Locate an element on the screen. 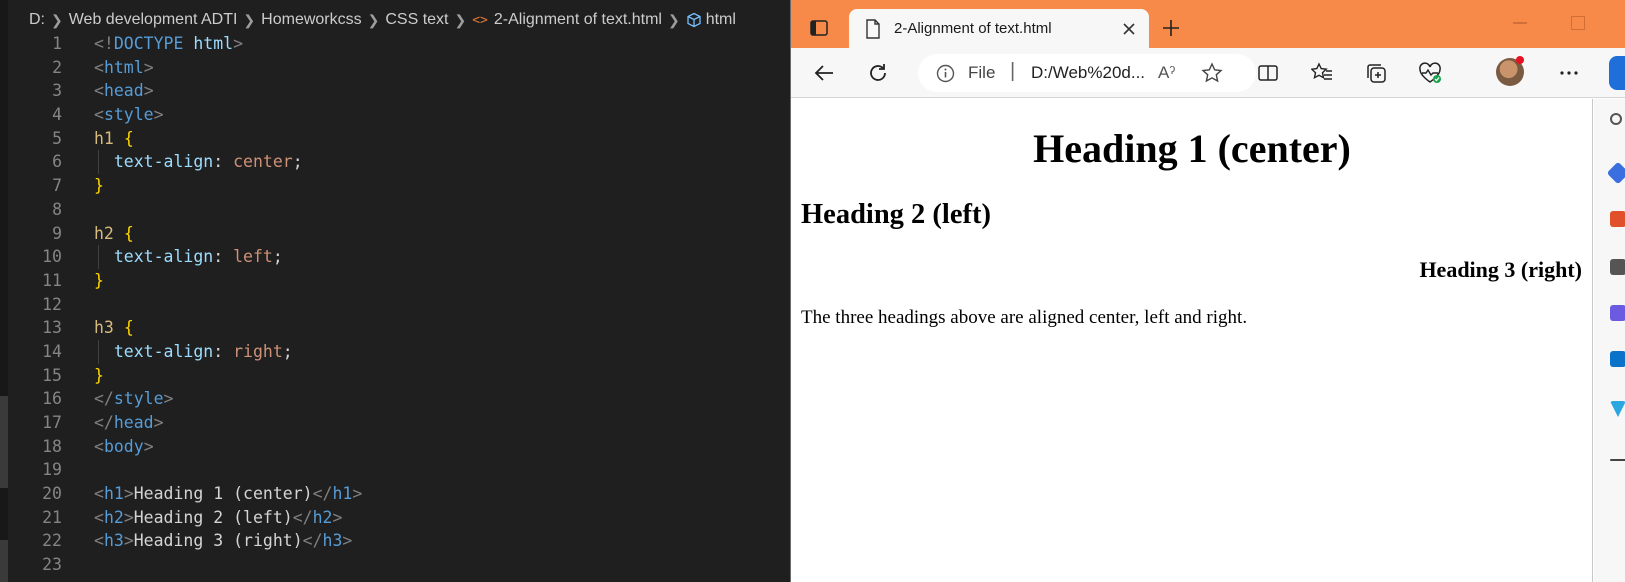 The image size is (1625, 582). search-icon is located at coordinates (1616, 119).